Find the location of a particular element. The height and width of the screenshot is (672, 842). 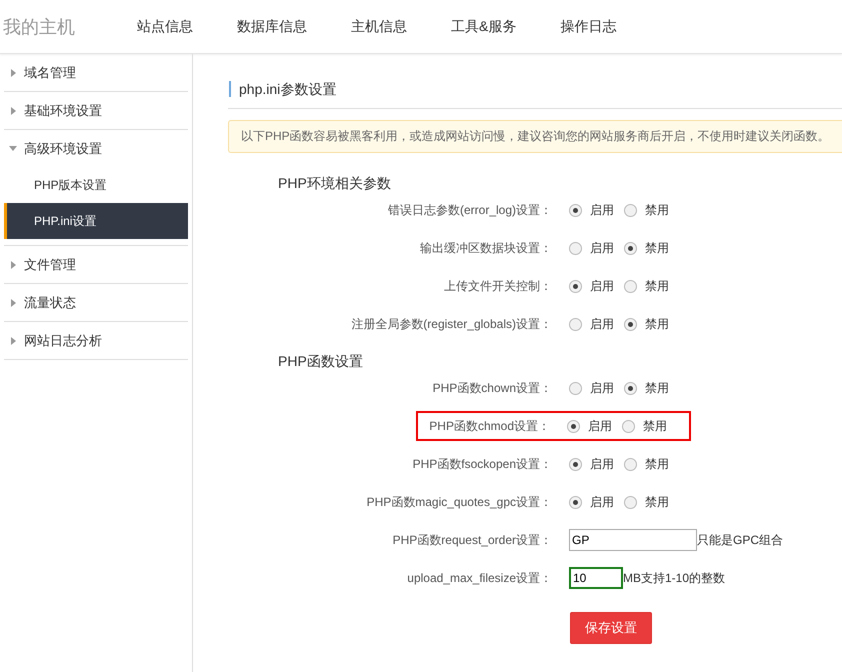

section-heading: PHP函数设置 is located at coordinates (321, 361).